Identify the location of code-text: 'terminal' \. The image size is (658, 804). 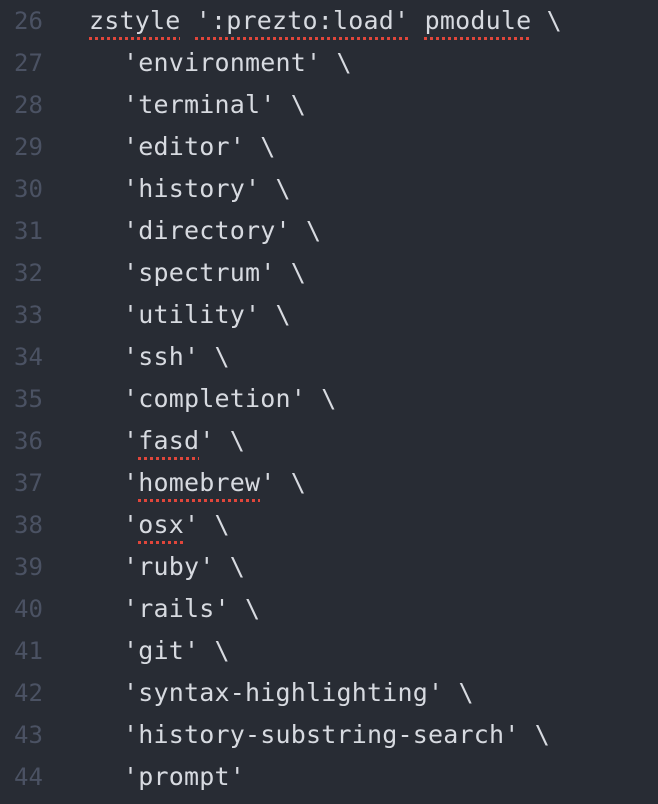
(197, 105).